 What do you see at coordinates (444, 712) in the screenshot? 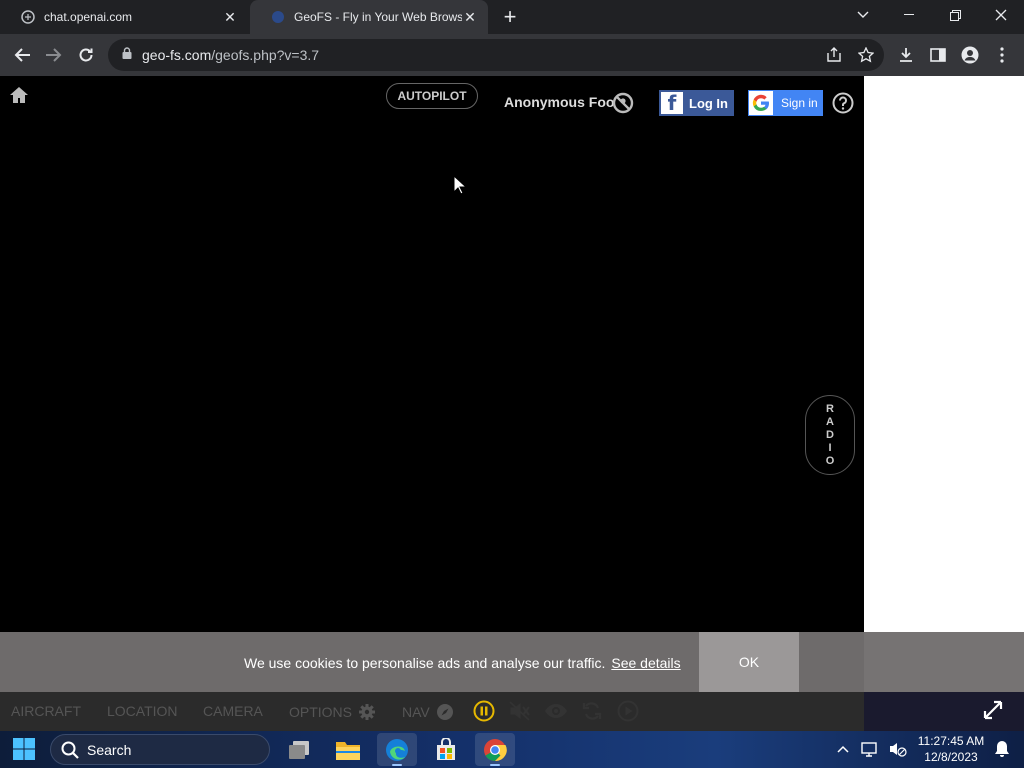
I see `compass-icon` at bounding box center [444, 712].